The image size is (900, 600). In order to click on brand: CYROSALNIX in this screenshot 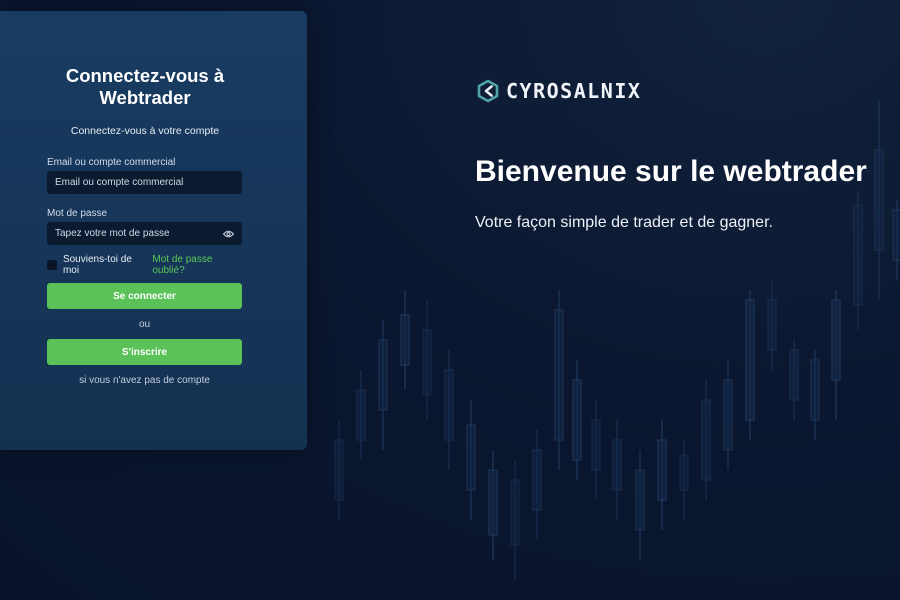, I will do `click(558, 91)`.